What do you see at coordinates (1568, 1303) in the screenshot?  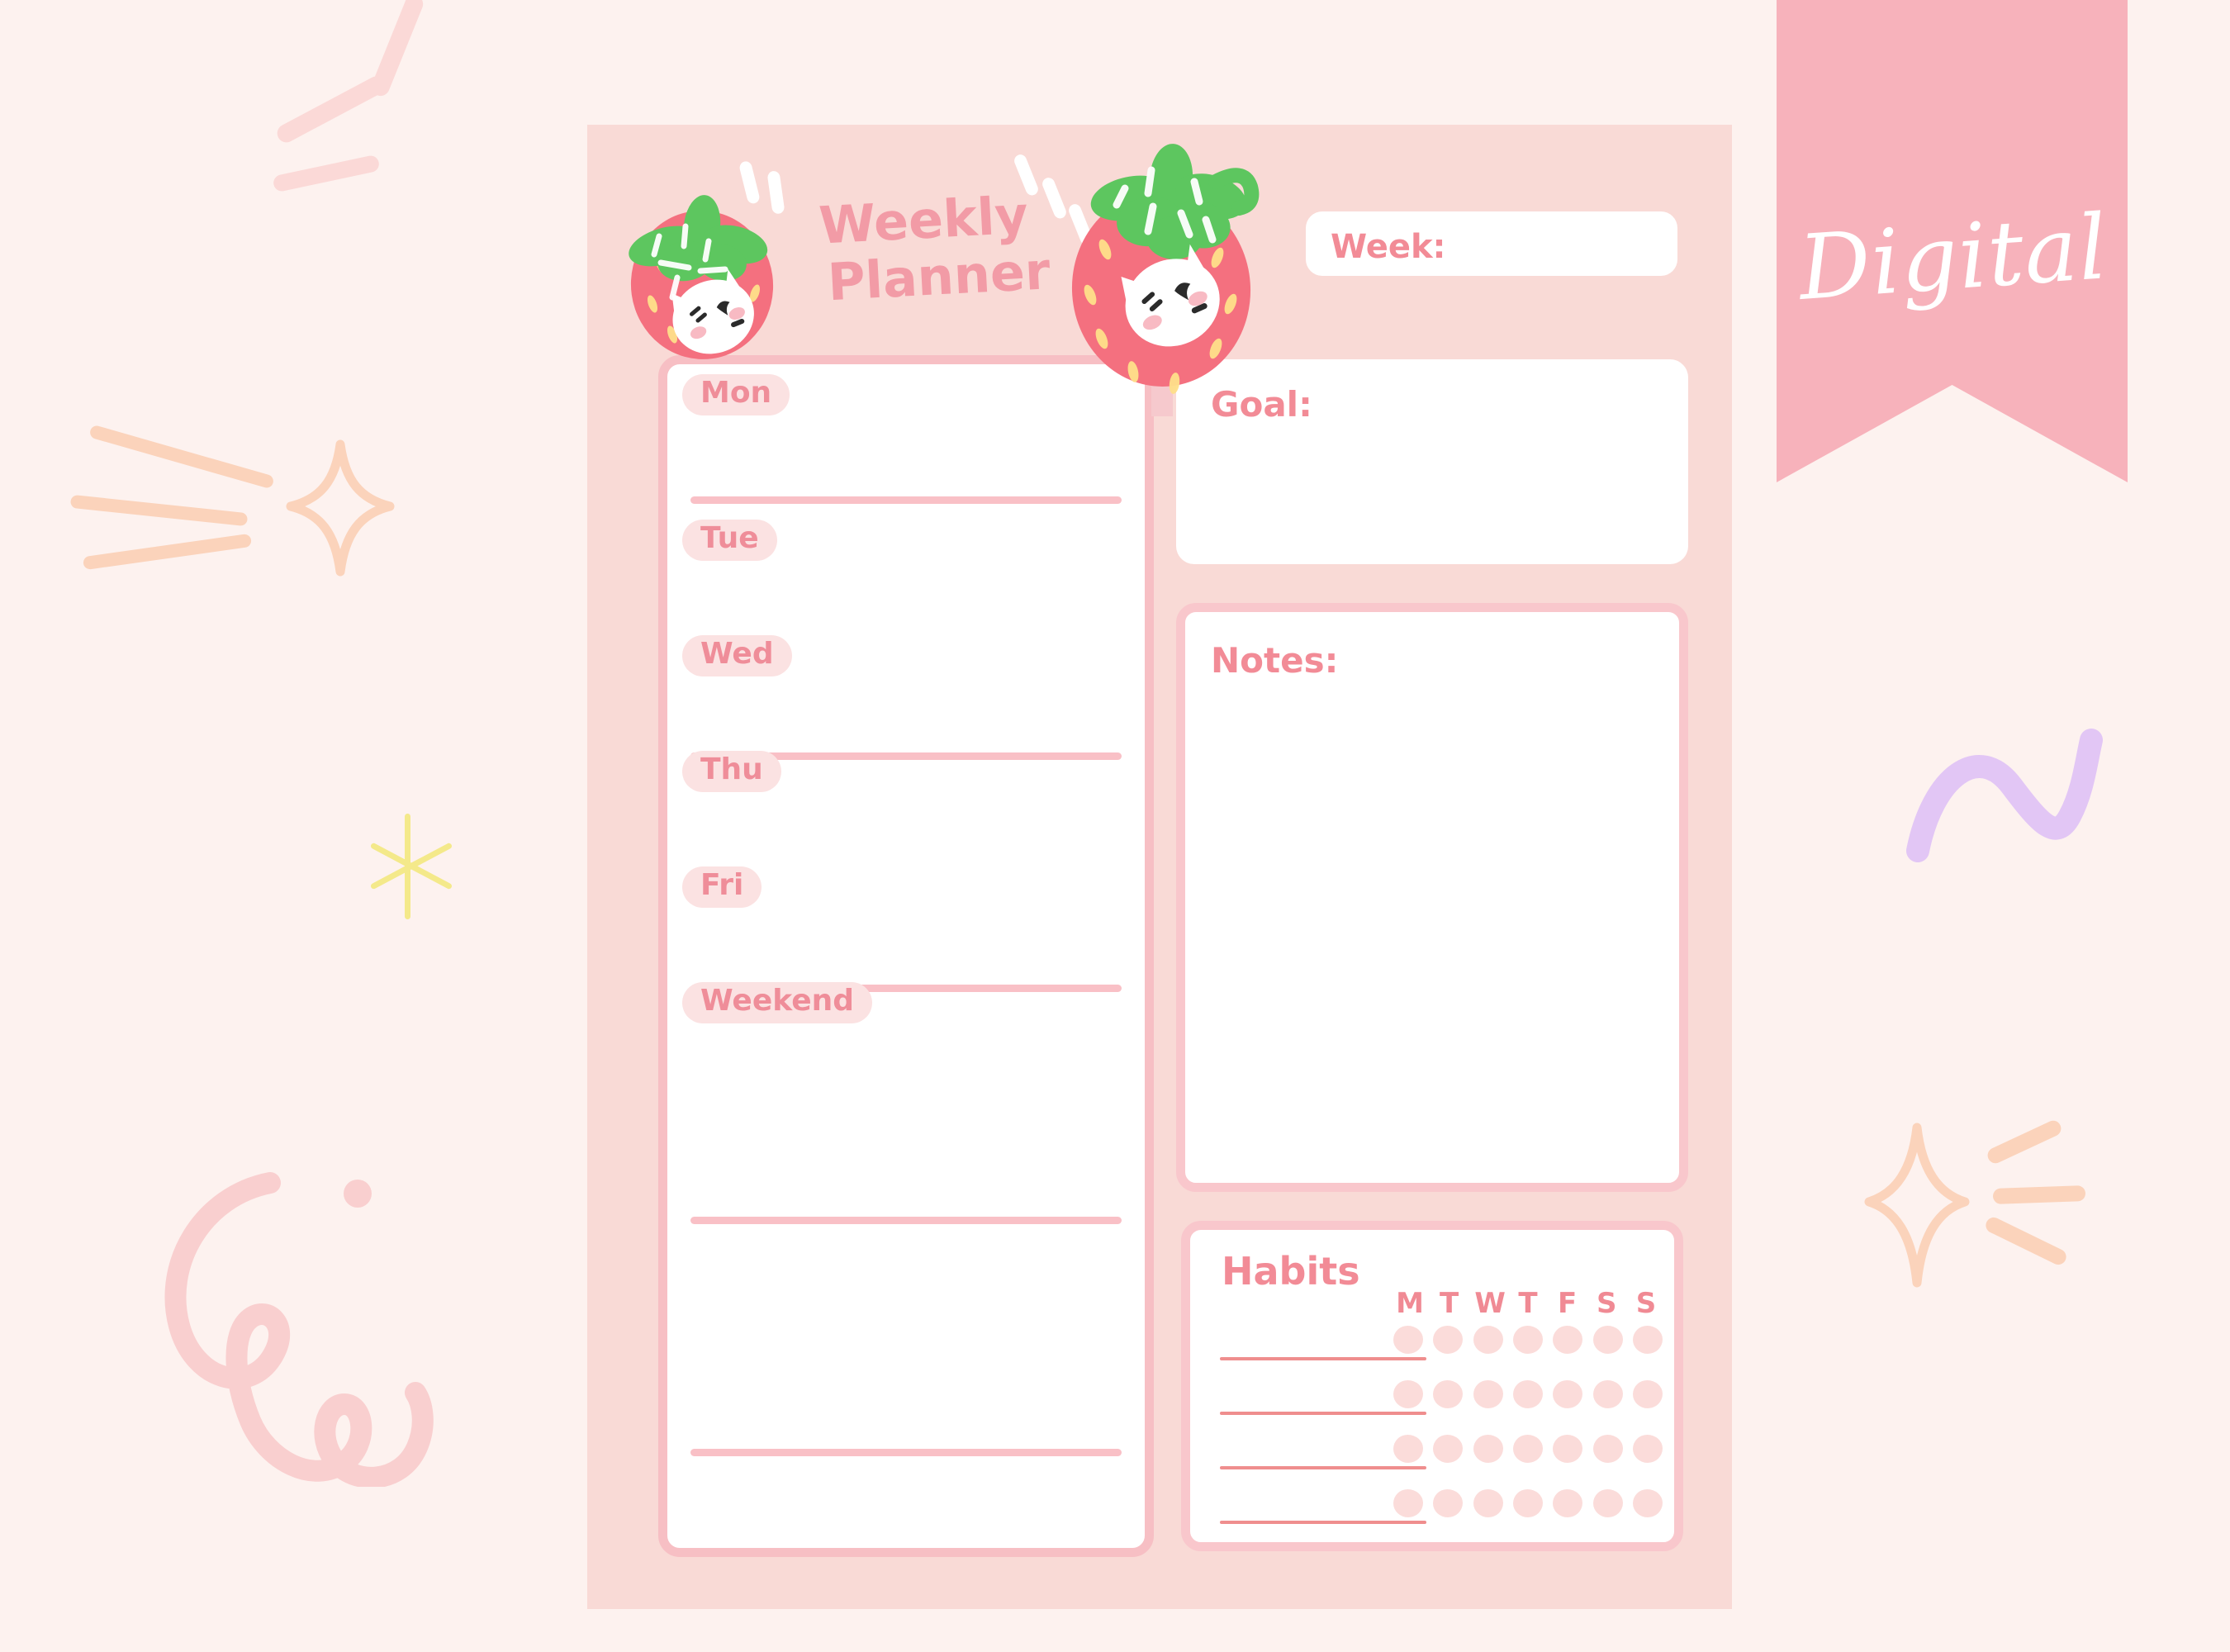 I see `habits-day-header: F` at bounding box center [1568, 1303].